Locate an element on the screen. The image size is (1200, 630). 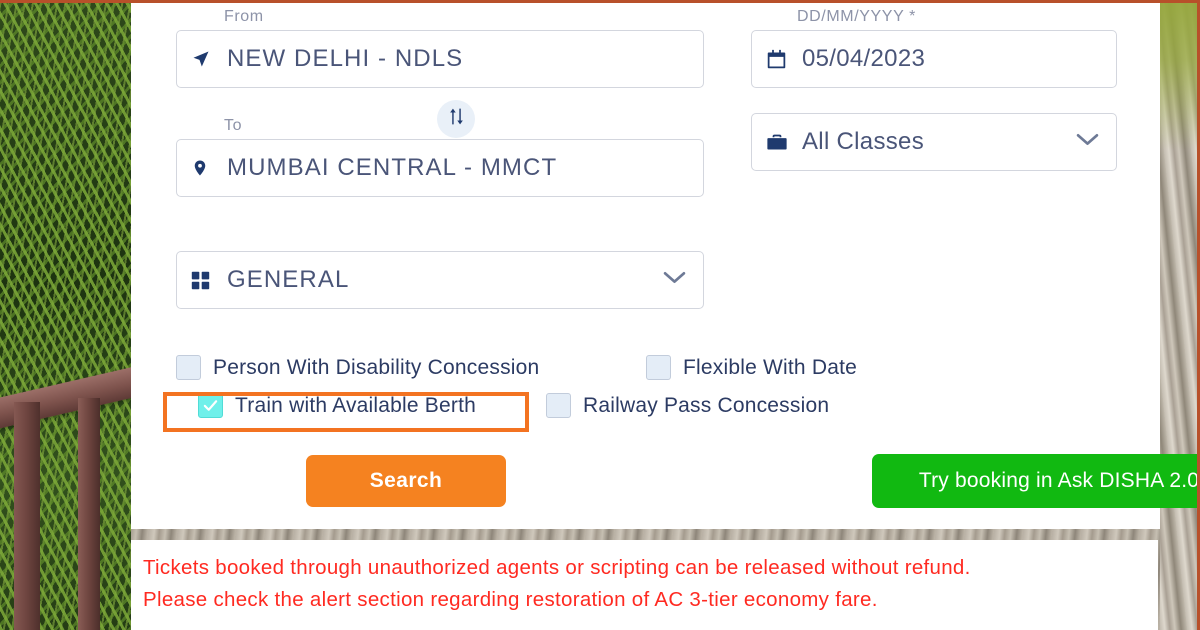
background-gravel-right is located at coordinates (1180, 315).